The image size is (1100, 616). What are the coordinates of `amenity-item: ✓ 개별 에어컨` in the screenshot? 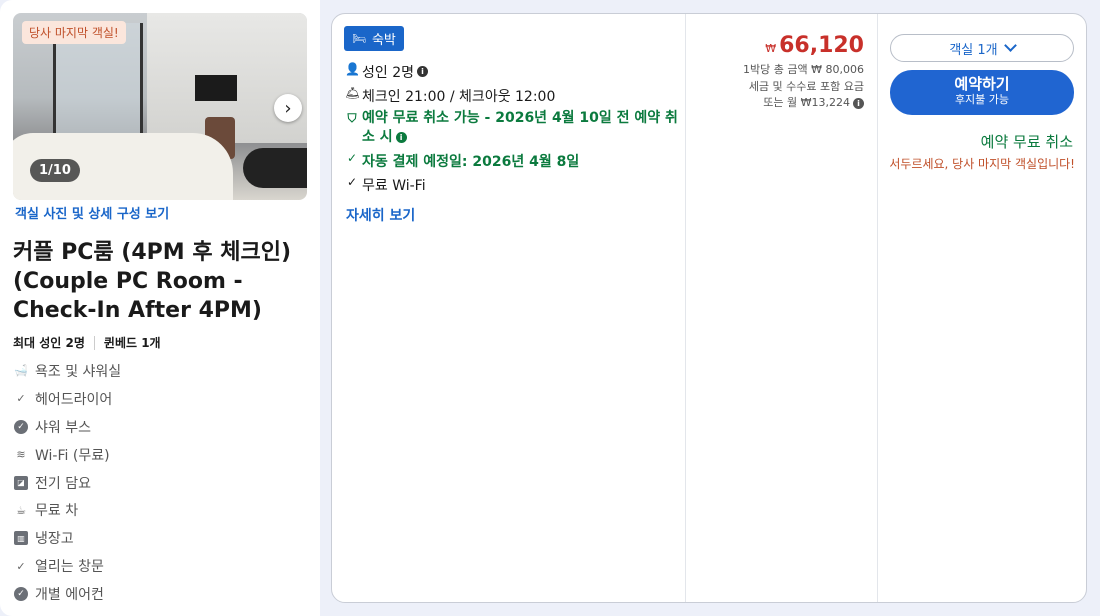 It's located at (67, 594).